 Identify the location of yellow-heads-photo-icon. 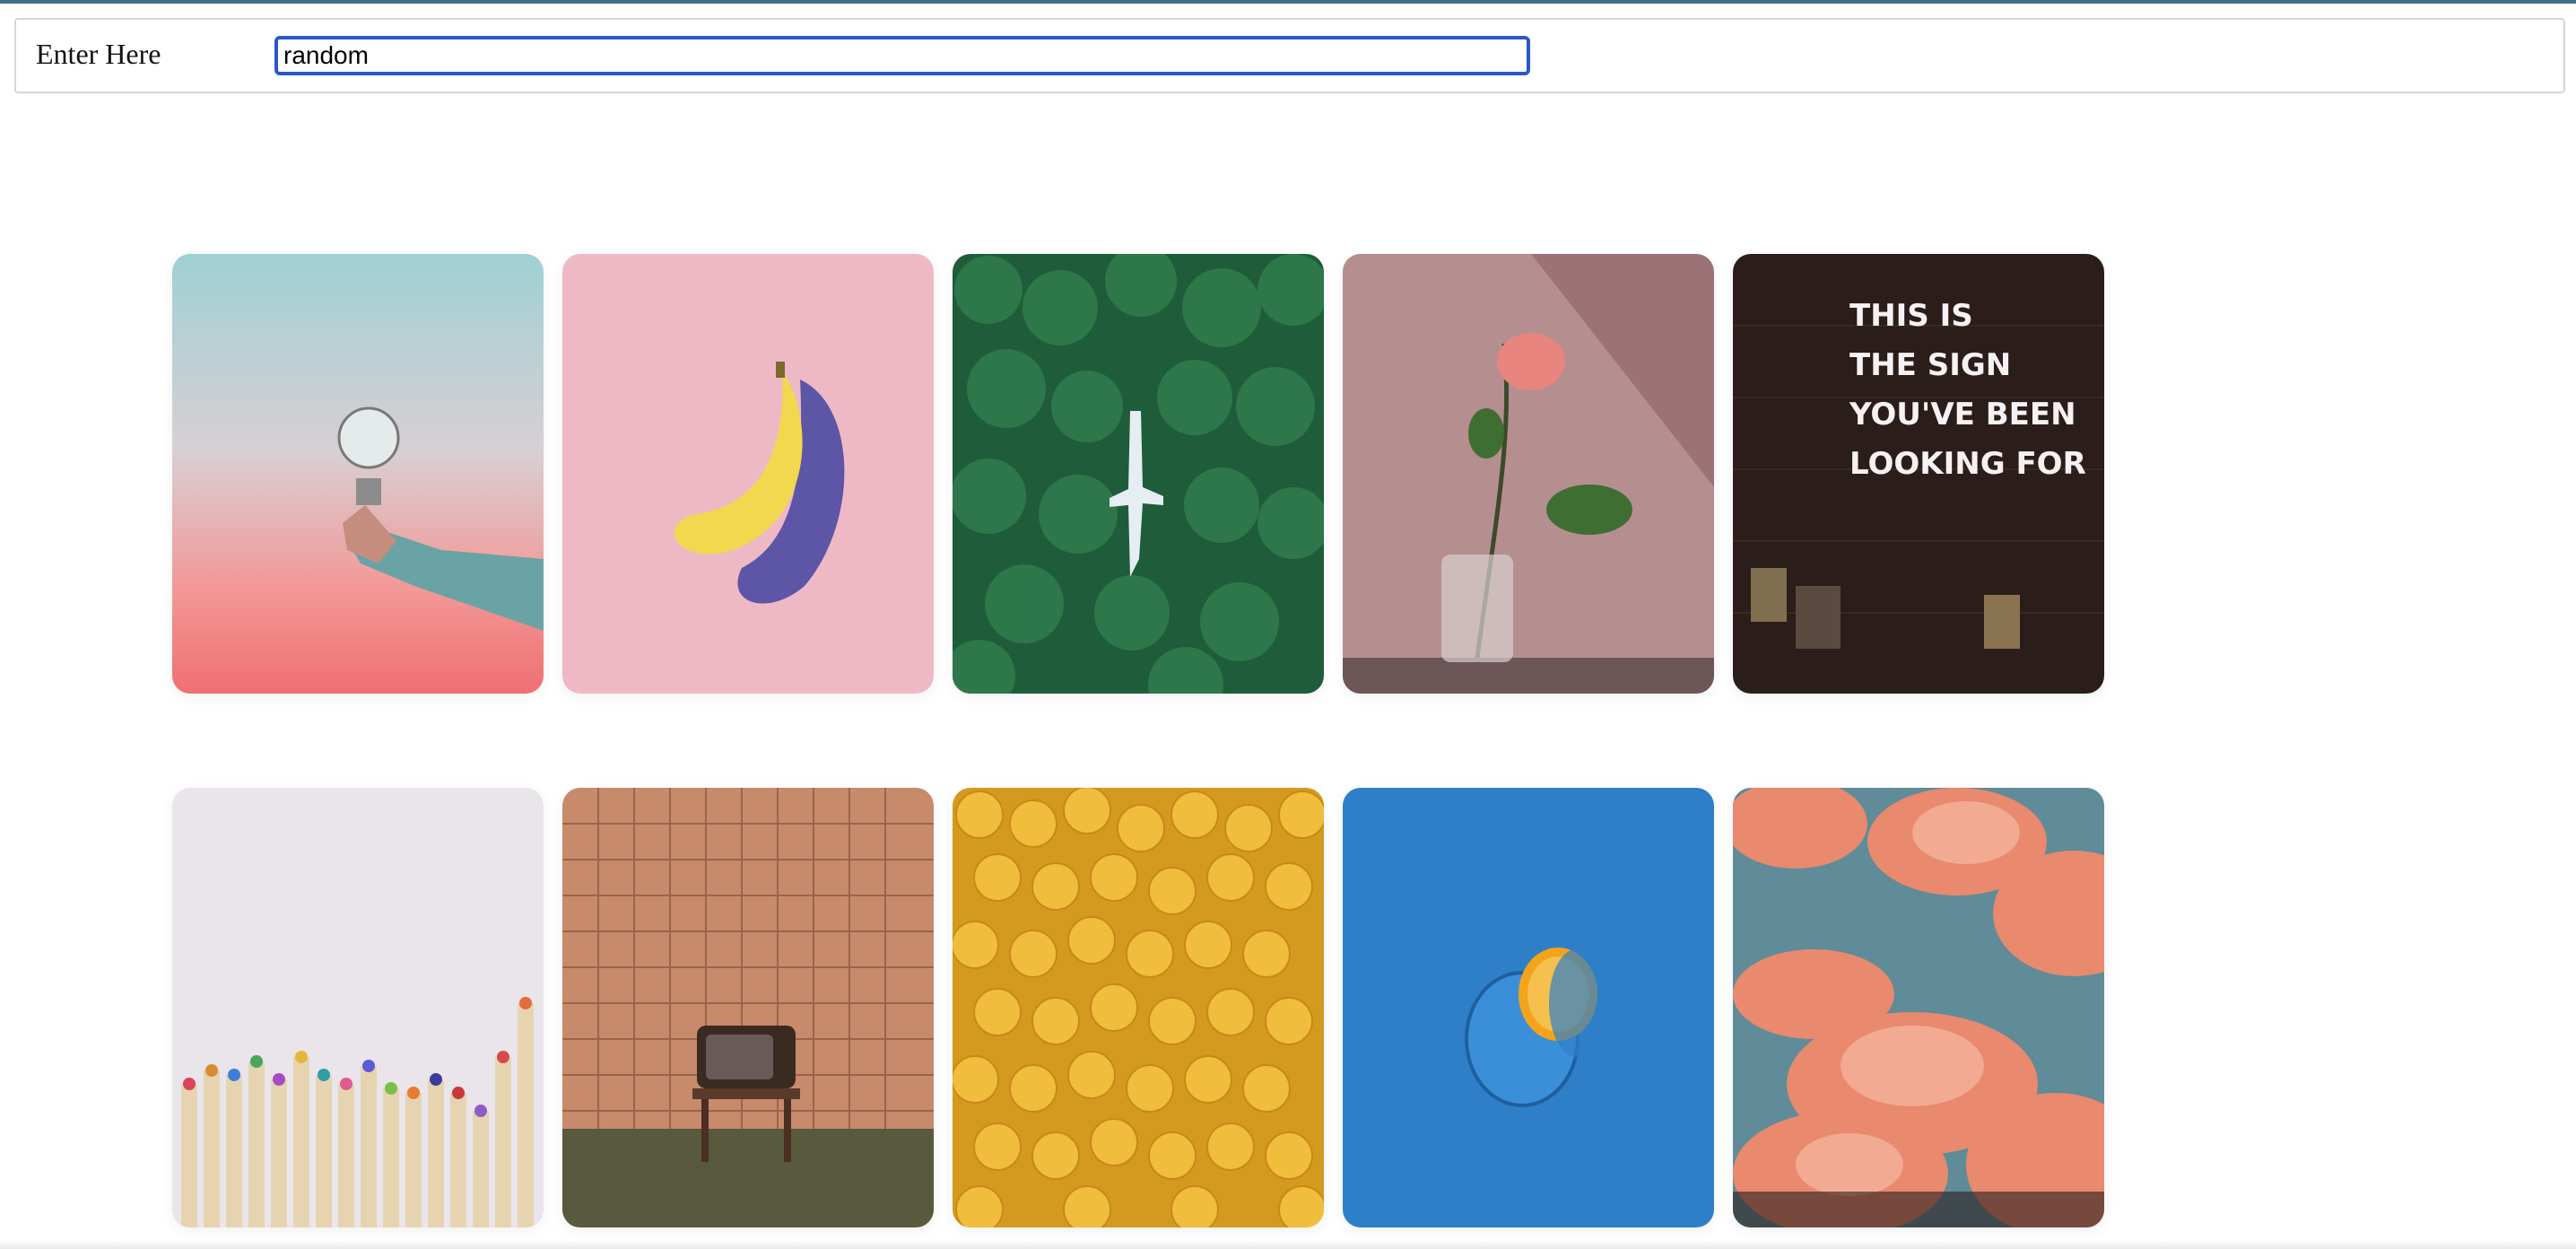
(1138, 1007).